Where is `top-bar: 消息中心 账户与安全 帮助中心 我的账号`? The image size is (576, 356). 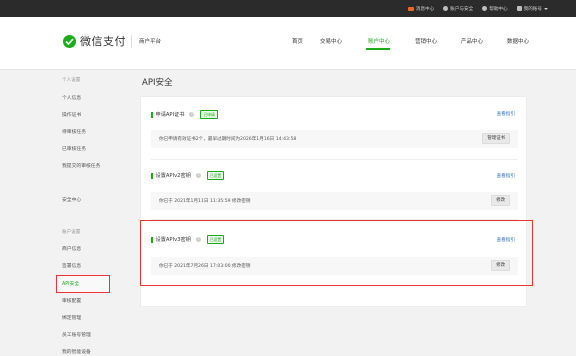
top-bar: 消息中心 账户与安全 帮助中心 我的账号 is located at coordinates (288, 8).